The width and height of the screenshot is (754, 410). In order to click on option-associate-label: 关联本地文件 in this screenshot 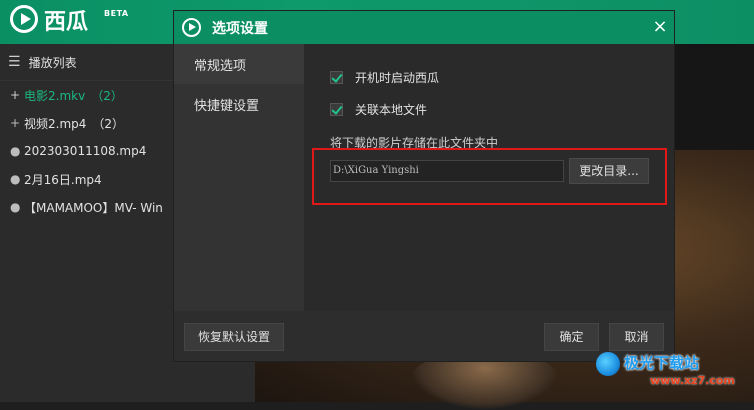, I will do `click(391, 110)`.